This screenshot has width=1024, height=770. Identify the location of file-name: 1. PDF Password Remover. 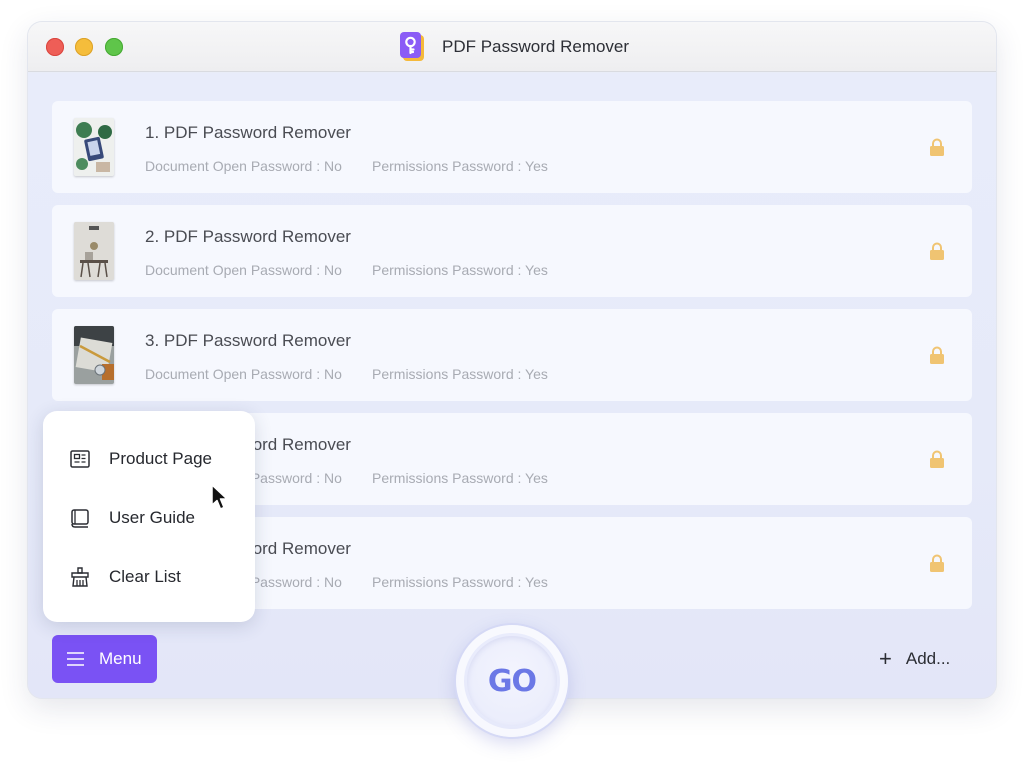
(248, 132).